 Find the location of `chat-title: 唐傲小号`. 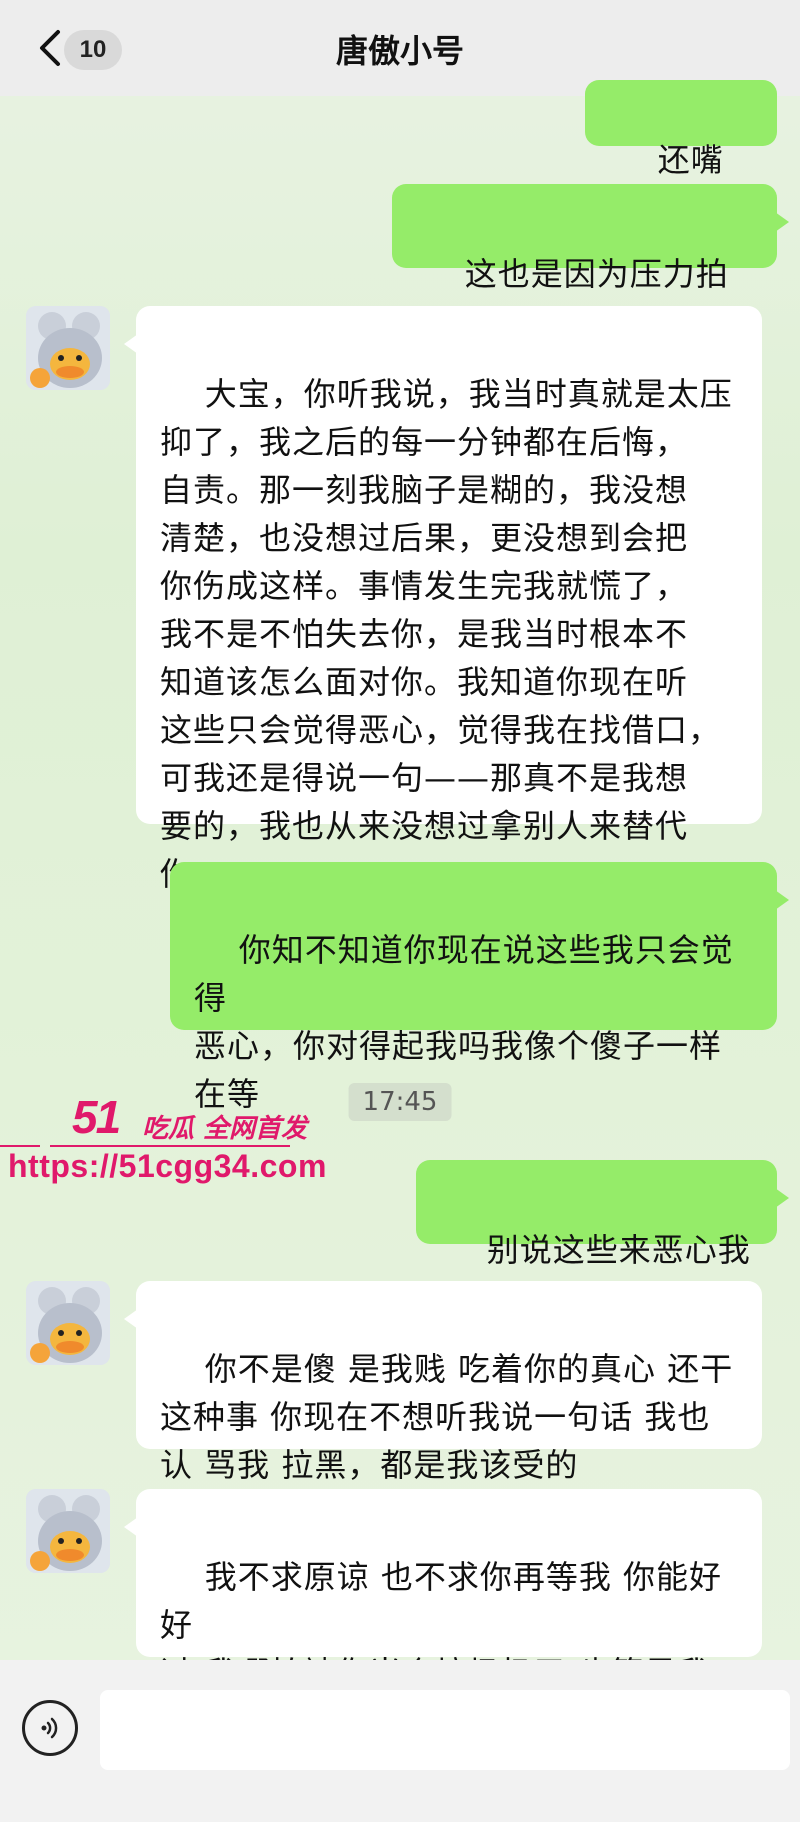

chat-title: 唐傲小号 is located at coordinates (399, 51).